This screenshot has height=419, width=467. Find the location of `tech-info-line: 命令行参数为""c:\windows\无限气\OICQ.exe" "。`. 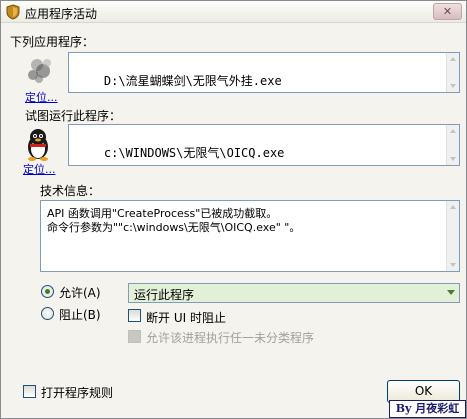

tech-info-line: 命令行参数为""c:\windows\无限气\OICQ.exe" "。 is located at coordinates (174, 227).